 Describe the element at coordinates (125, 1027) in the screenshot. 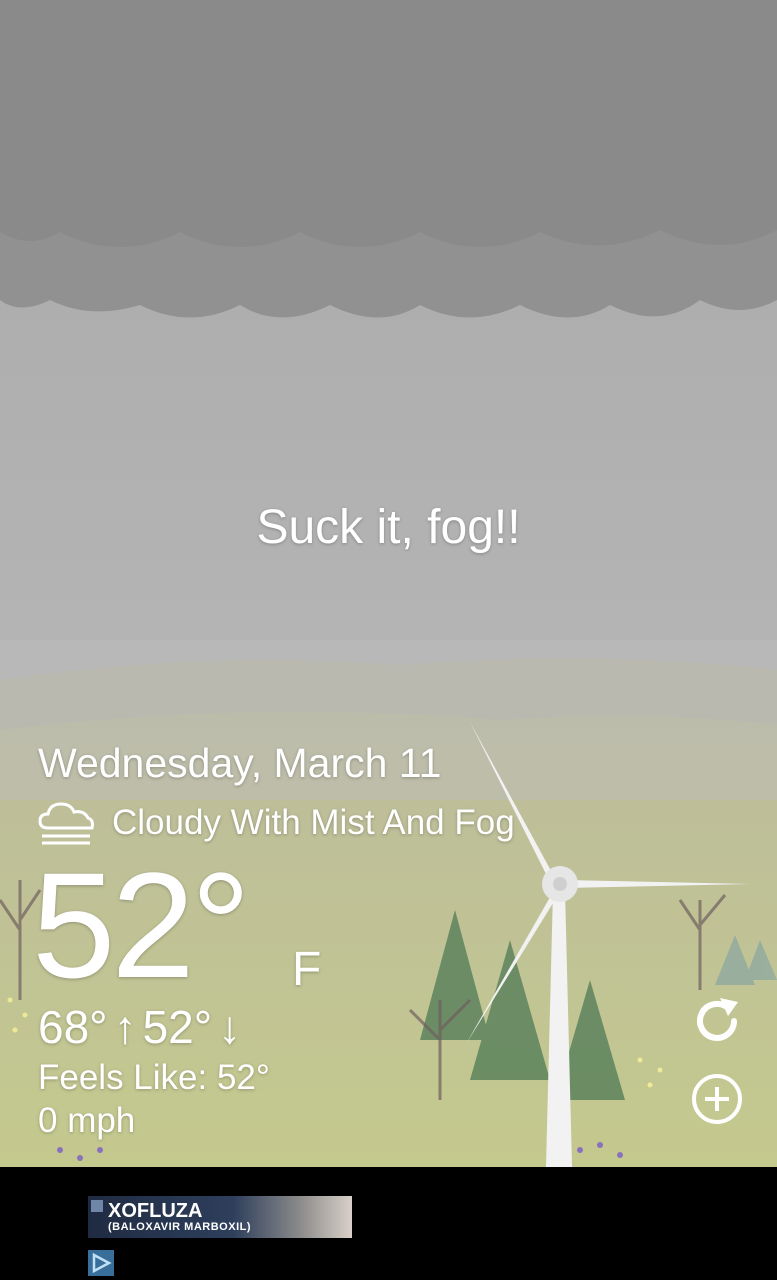

I see `arrow-up-icon: ↑` at that location.